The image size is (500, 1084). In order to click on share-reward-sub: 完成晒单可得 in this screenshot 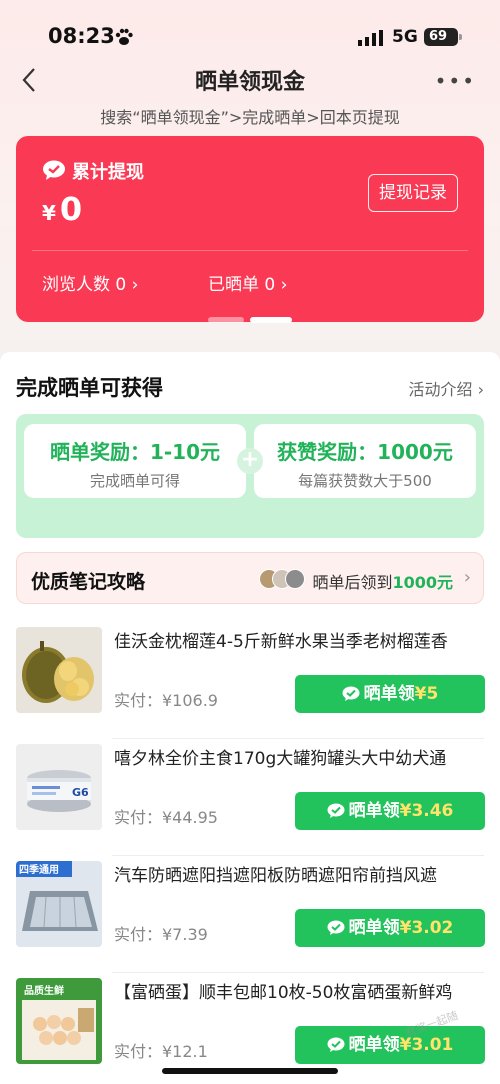, I will do `click(134, 481)`.